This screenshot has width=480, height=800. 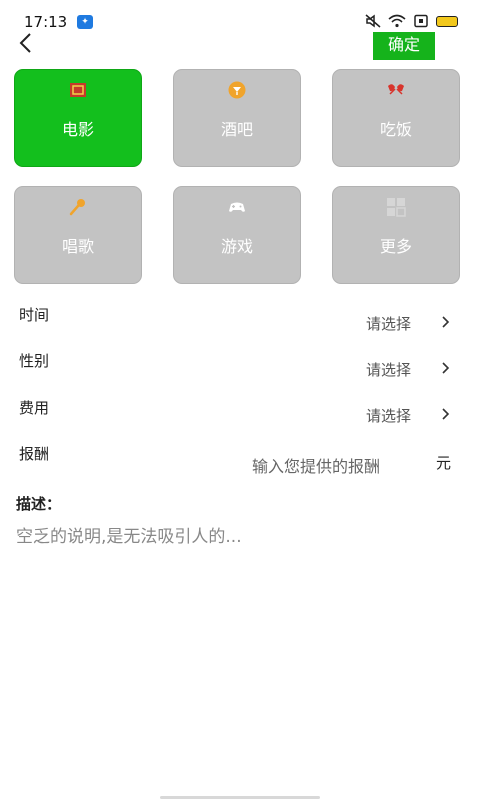 What do you see at coordinates (237, 207) in the screenshot?
I see `gamepad-icon` at bounding box center [237, 207].